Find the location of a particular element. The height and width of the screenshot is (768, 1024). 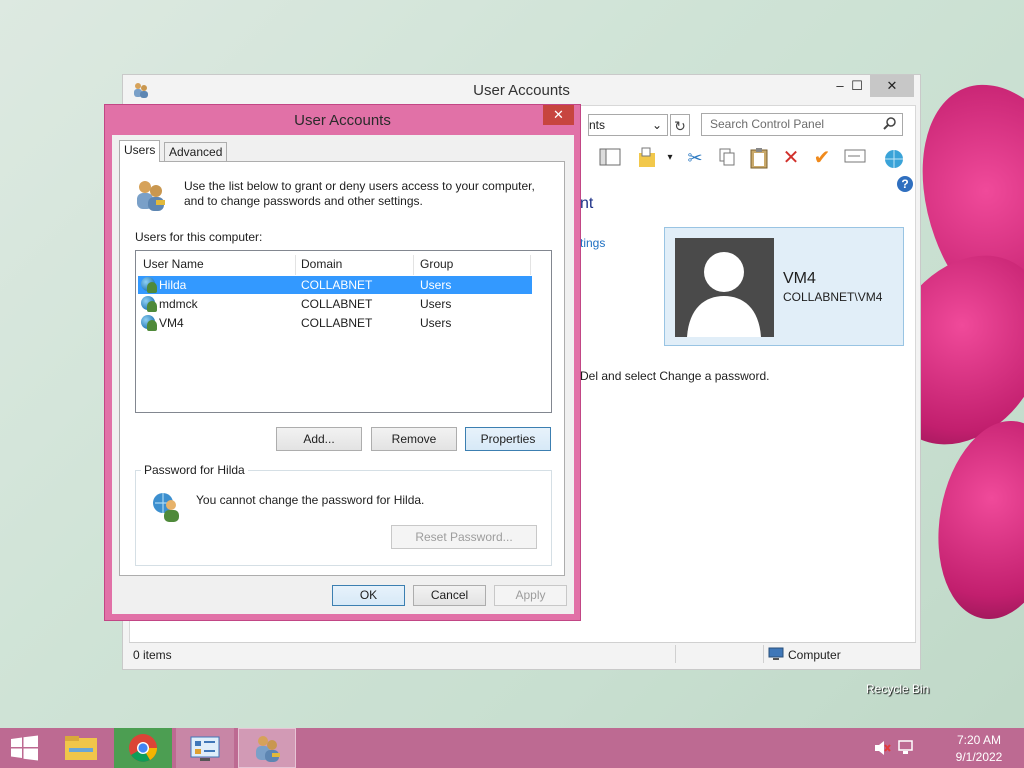

rename-icon is located at coordinates (855, 158).